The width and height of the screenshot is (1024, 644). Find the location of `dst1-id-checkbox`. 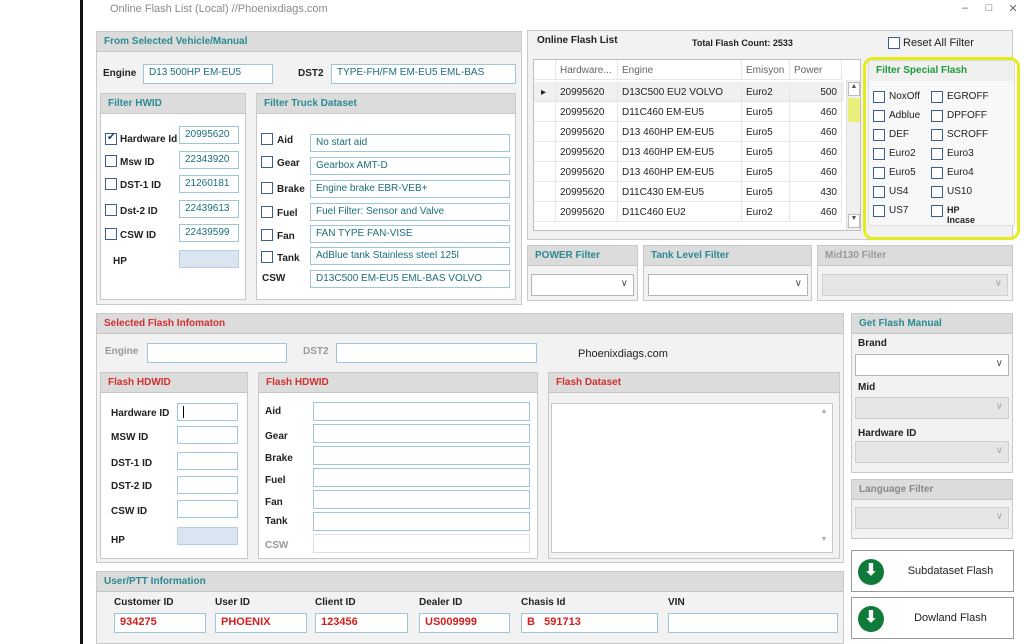

dst1-id-checkbox is located at coordinates (111, 184).